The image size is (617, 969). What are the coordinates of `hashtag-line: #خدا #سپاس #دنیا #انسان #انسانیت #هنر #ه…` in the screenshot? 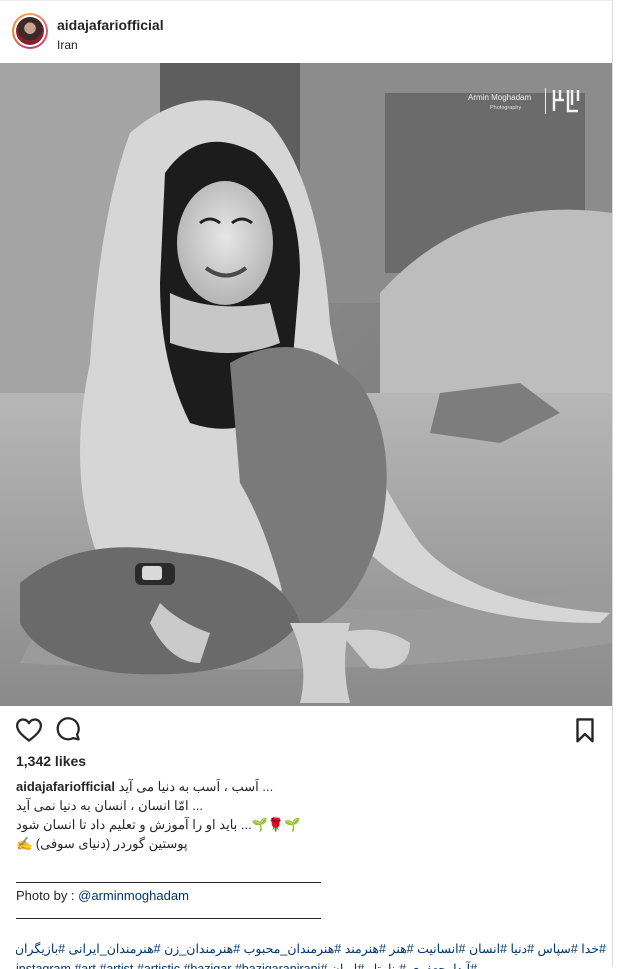 It's located at (311, 949).